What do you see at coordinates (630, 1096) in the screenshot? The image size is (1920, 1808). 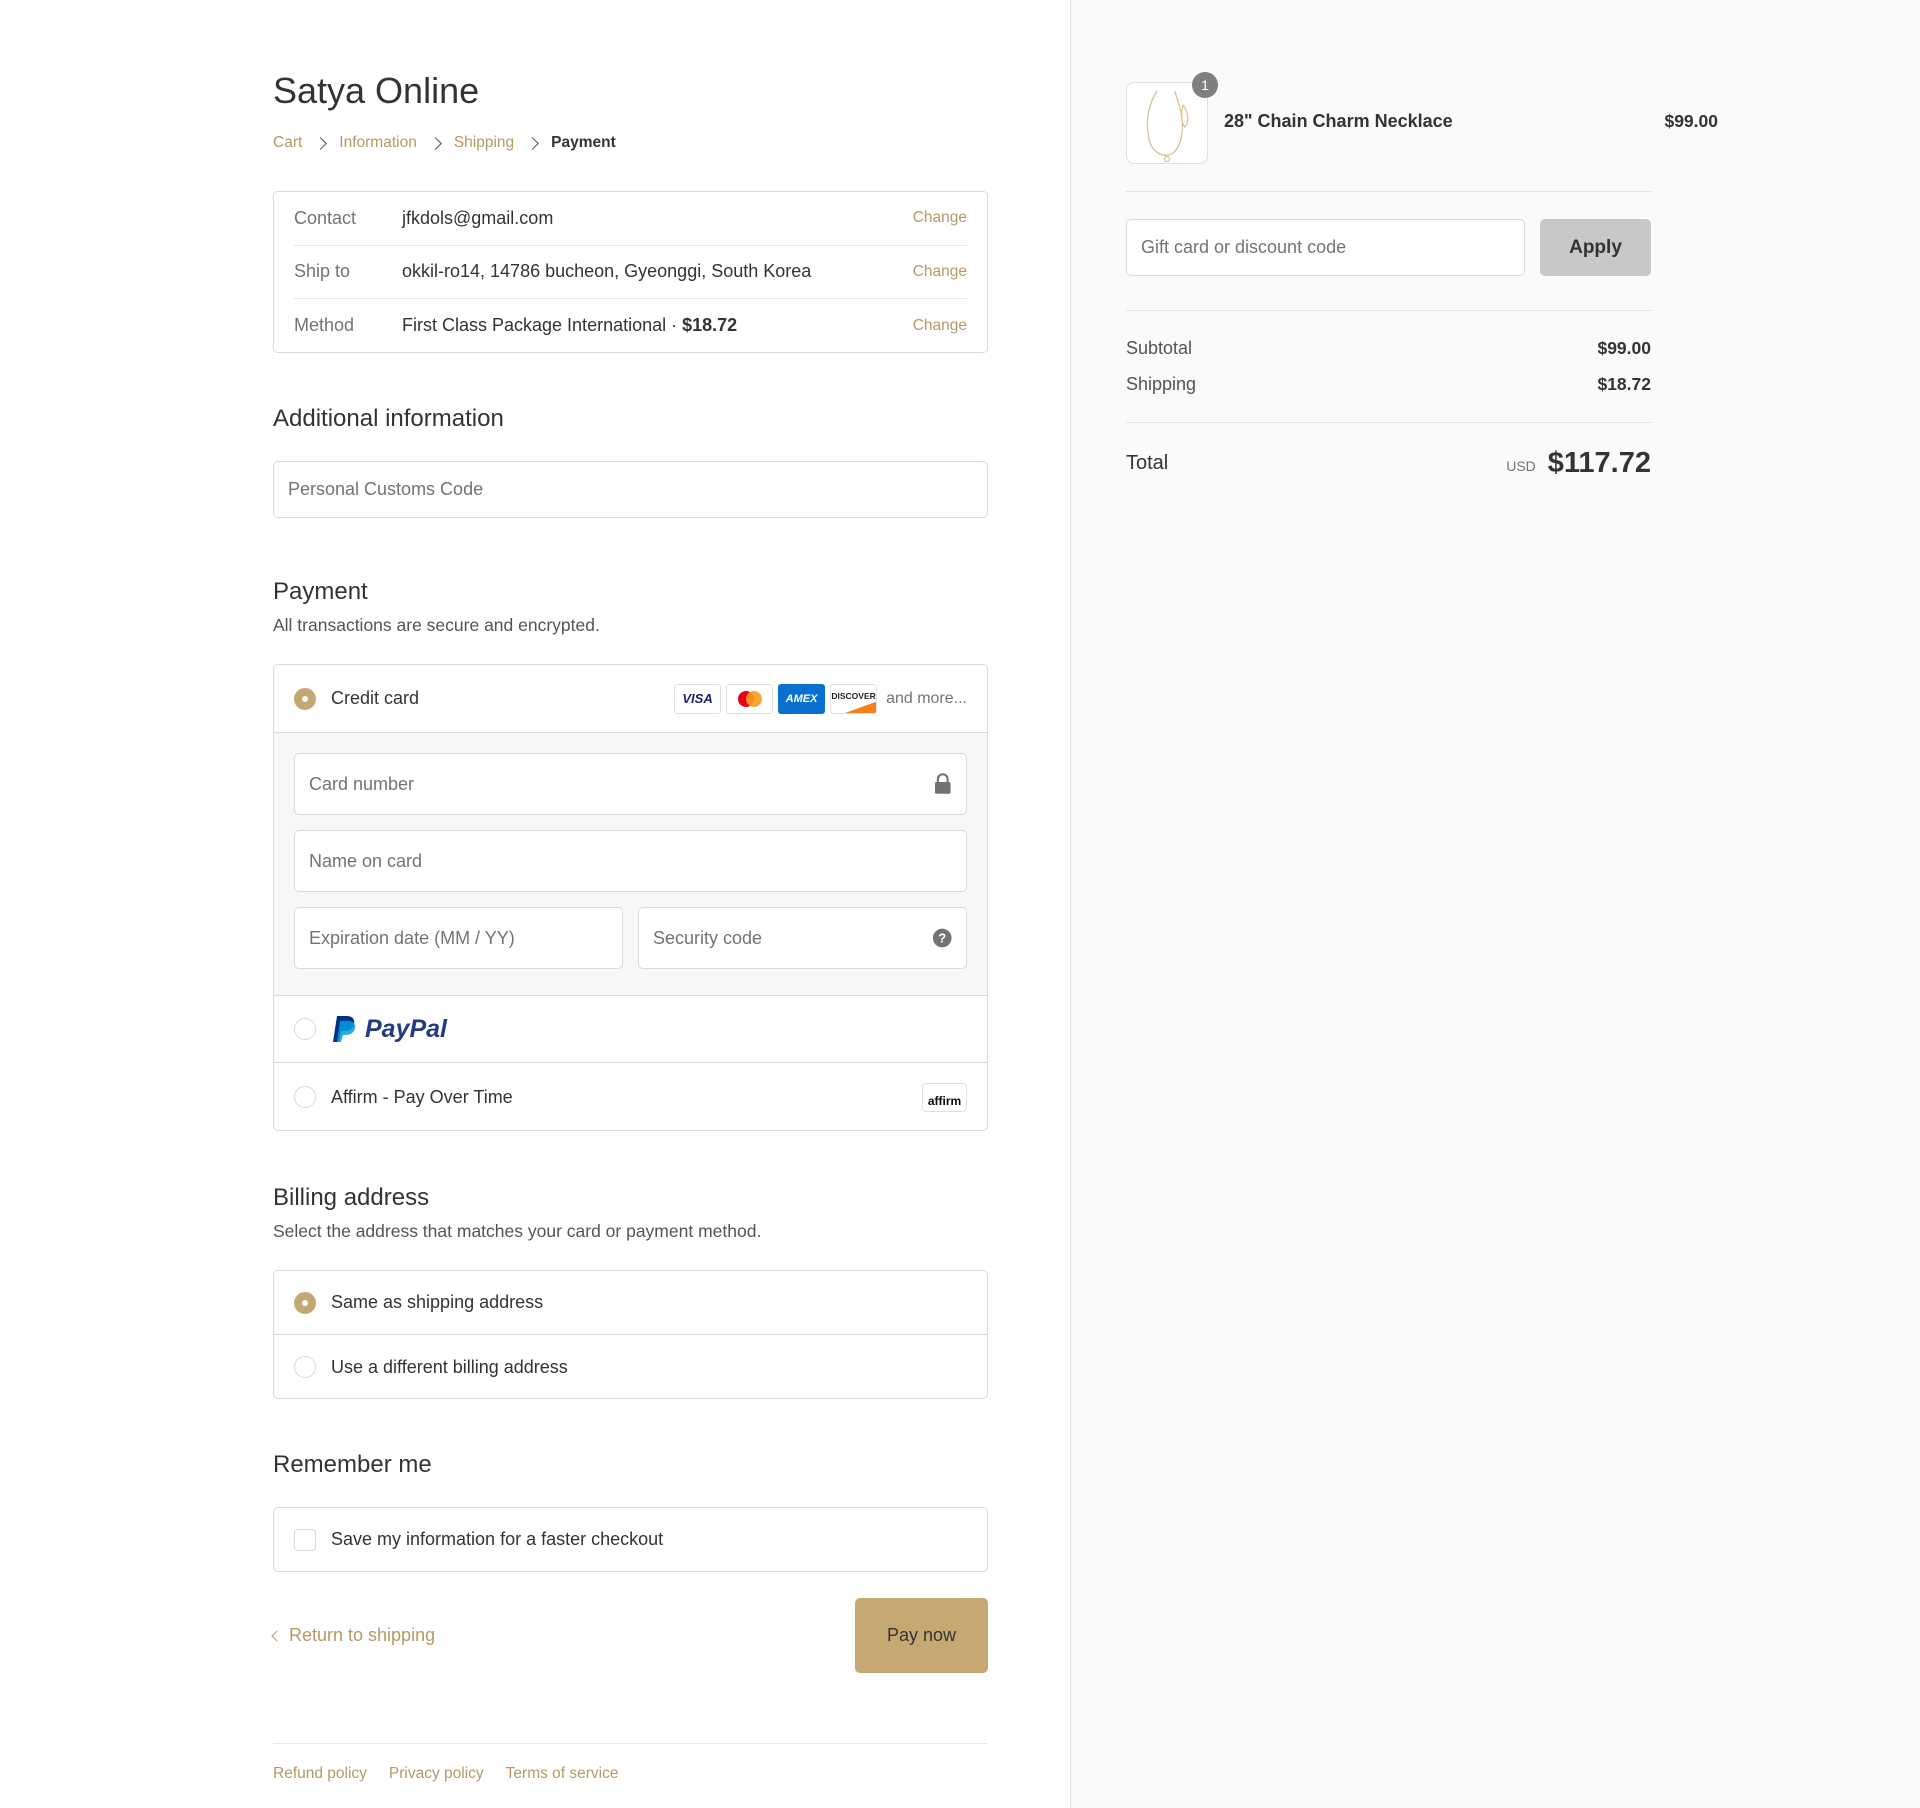 I see `payment-option-affirm: Affirm - Pay Over Time affirm` at bounding box center [630, 1096].